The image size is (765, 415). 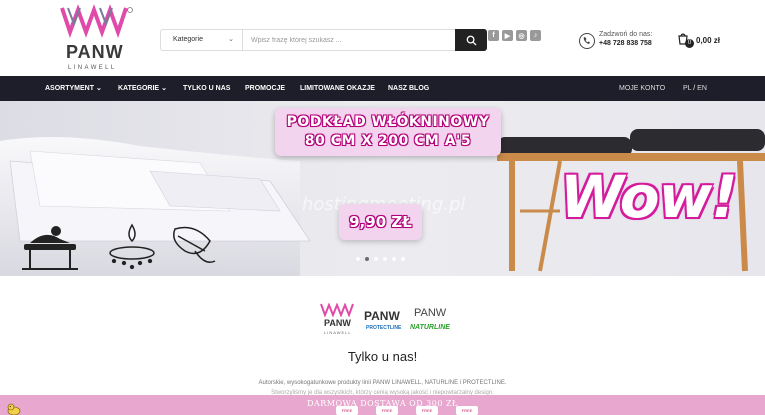 I want to click on wow-text: Wow!, so click(x=649, y=197).